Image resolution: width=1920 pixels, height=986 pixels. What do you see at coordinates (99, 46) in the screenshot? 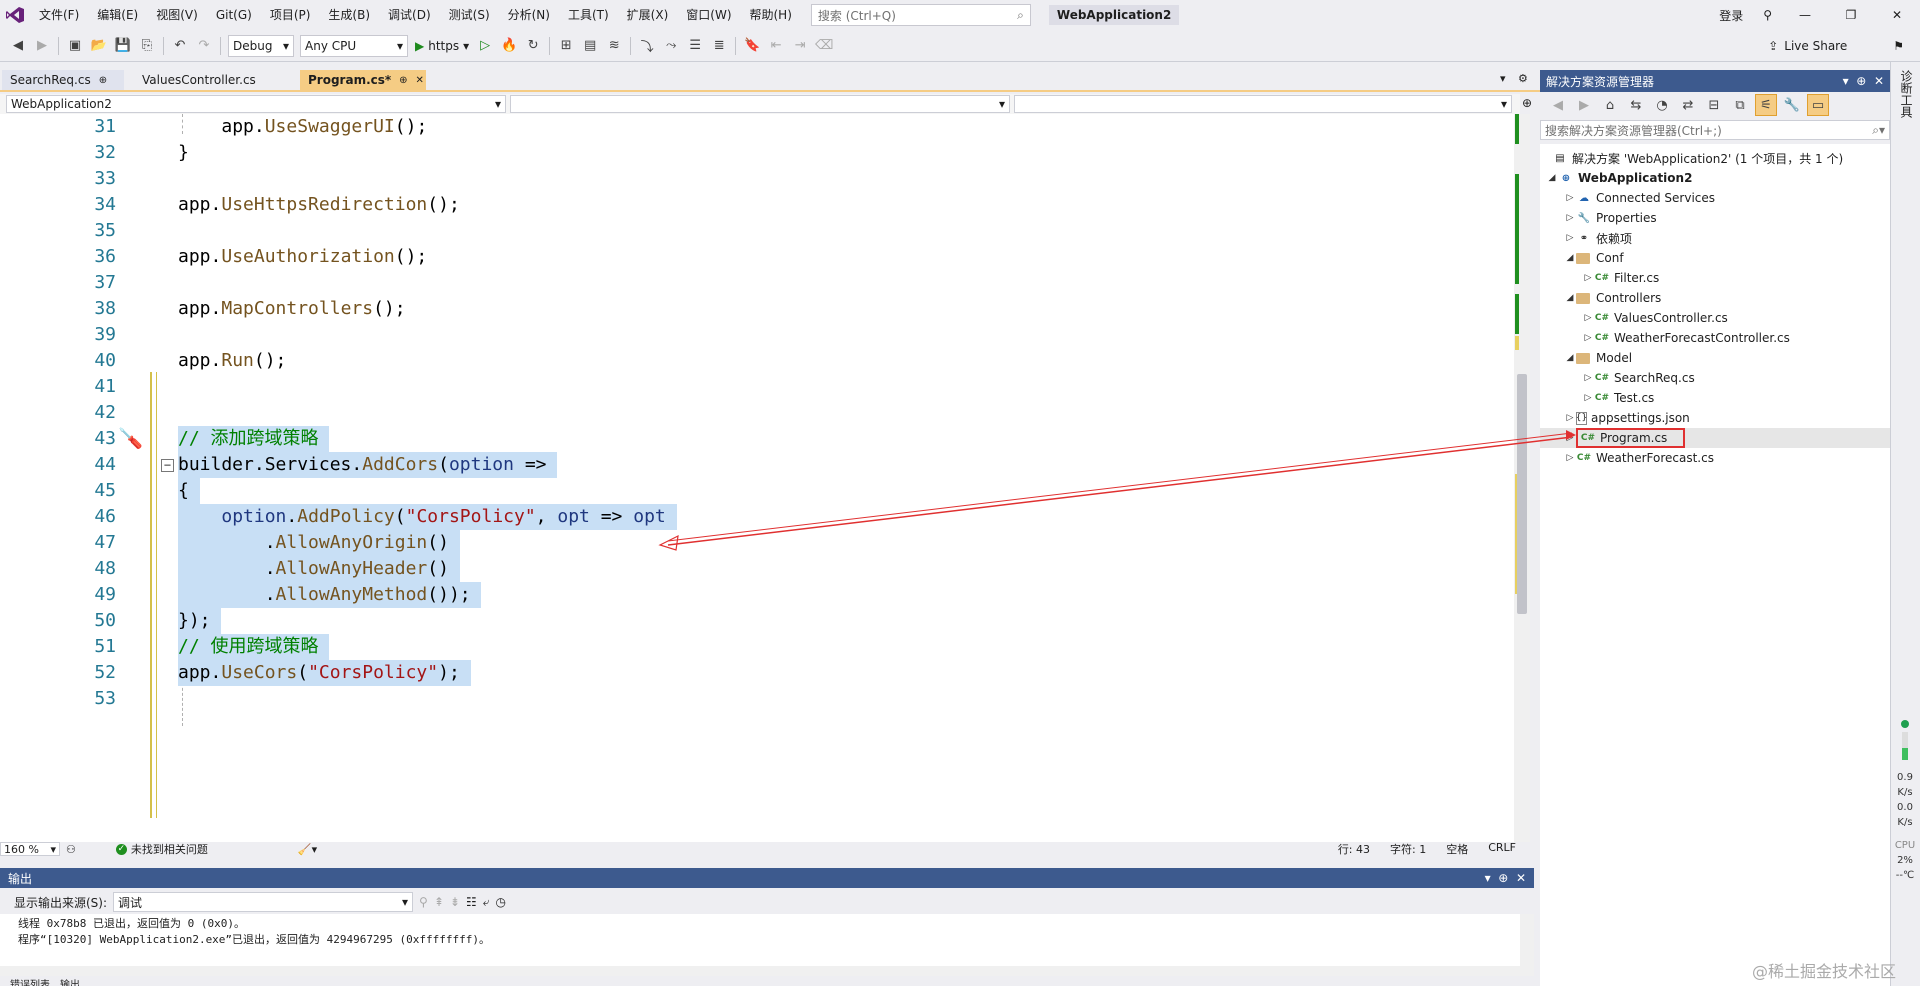
I see `open-folder-icon: 📂` at bounding box center [99, 46].